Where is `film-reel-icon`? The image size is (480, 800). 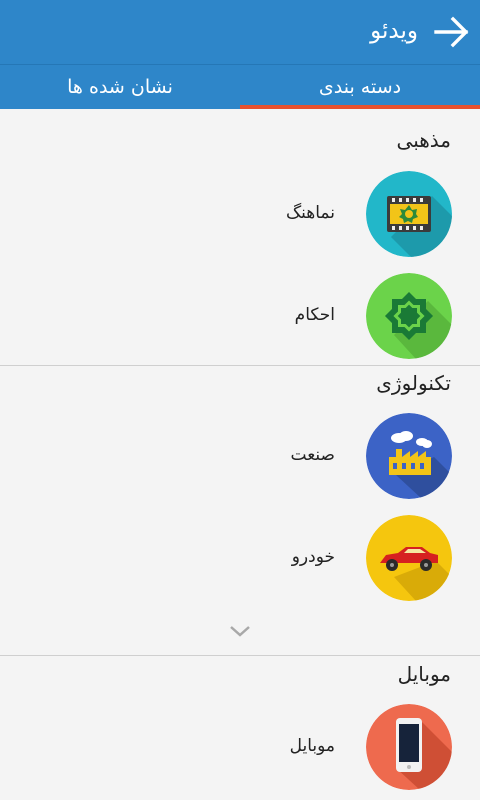 film-reel-icon is located at coordinates (409, 214).